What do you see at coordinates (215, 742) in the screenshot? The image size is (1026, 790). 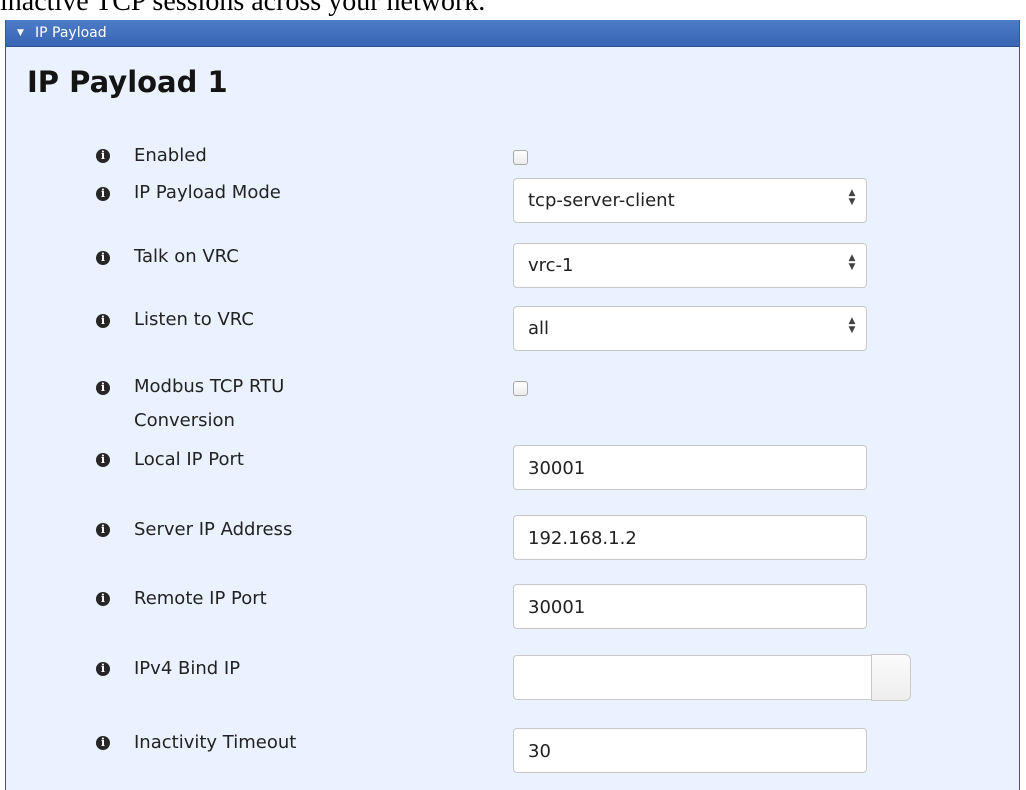 I see `inactivity-timeout-label: Inactivity Timeout` at bounding box center [215, 742].